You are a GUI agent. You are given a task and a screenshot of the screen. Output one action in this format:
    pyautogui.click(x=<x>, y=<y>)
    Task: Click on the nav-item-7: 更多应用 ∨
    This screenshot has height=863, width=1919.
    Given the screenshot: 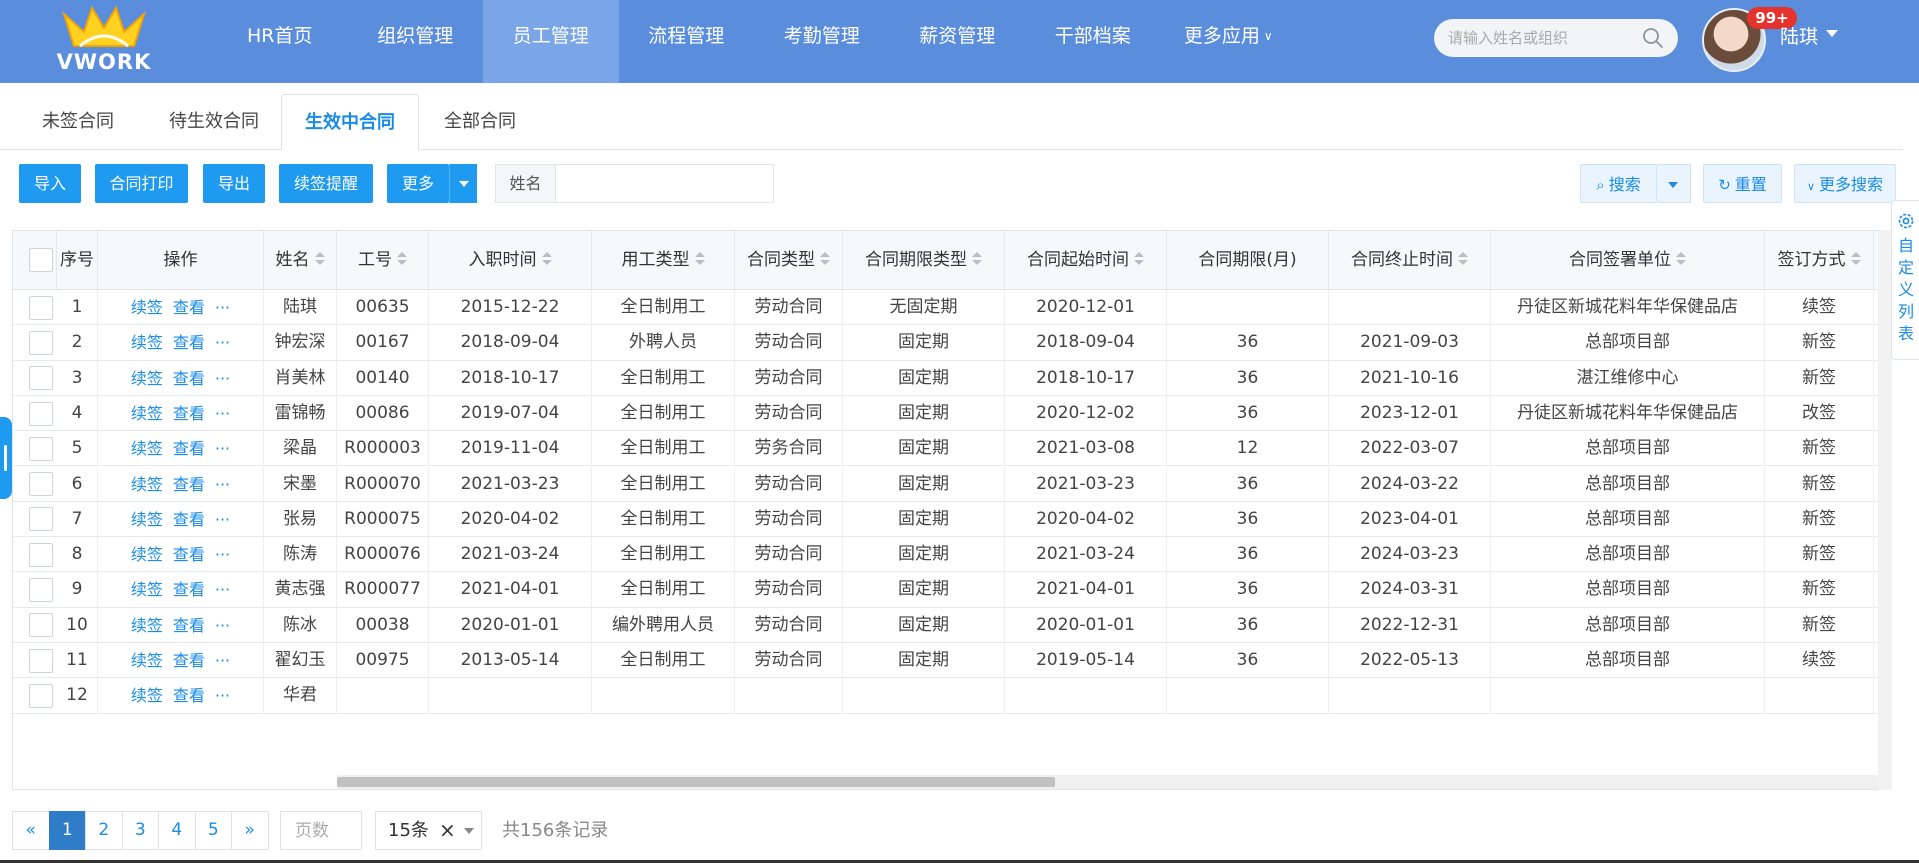 What is the action you would take?
    pyautogui.click(x=1229, y=41)
    